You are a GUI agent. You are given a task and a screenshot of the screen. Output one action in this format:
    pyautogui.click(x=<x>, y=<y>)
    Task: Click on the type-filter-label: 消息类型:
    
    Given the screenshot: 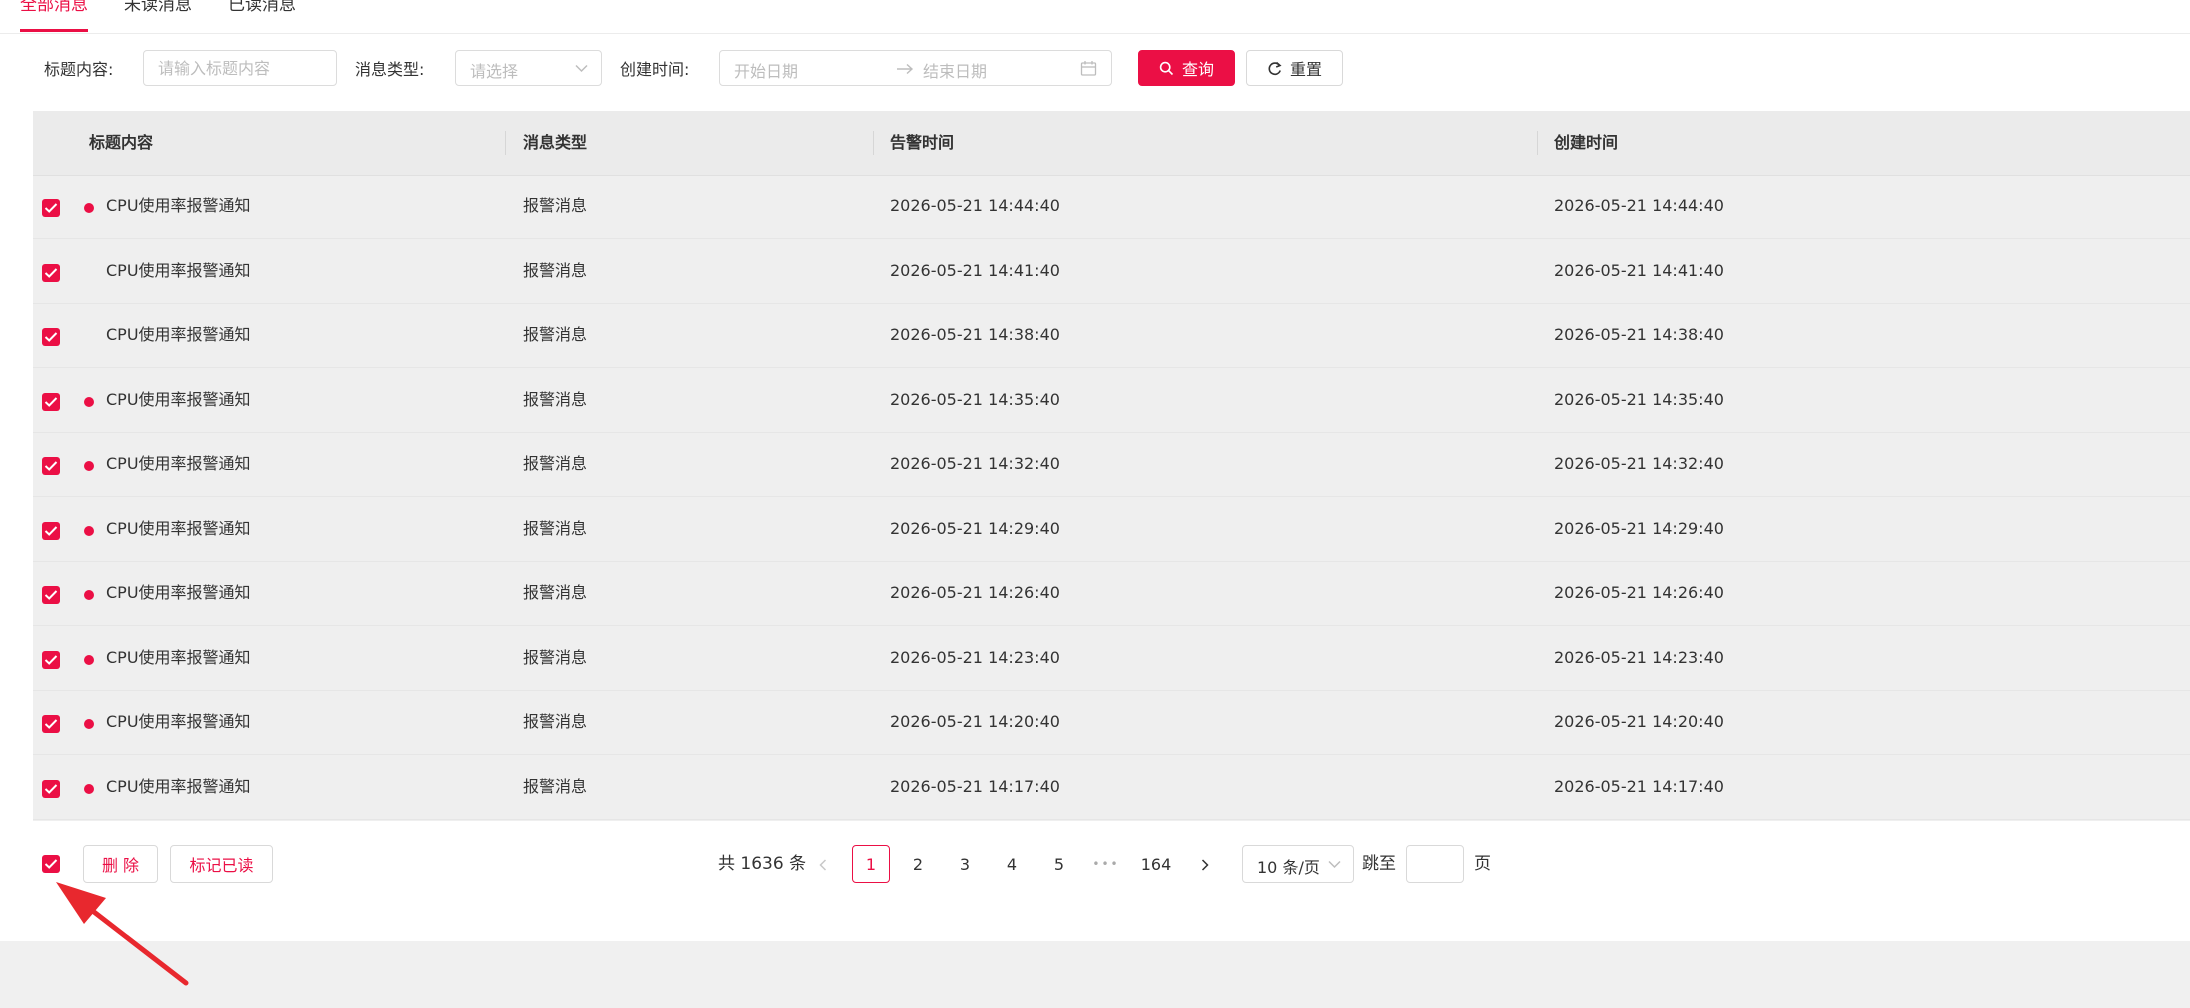 What is the action you would take?
    pyautogui.click(x=390, y=69)
    